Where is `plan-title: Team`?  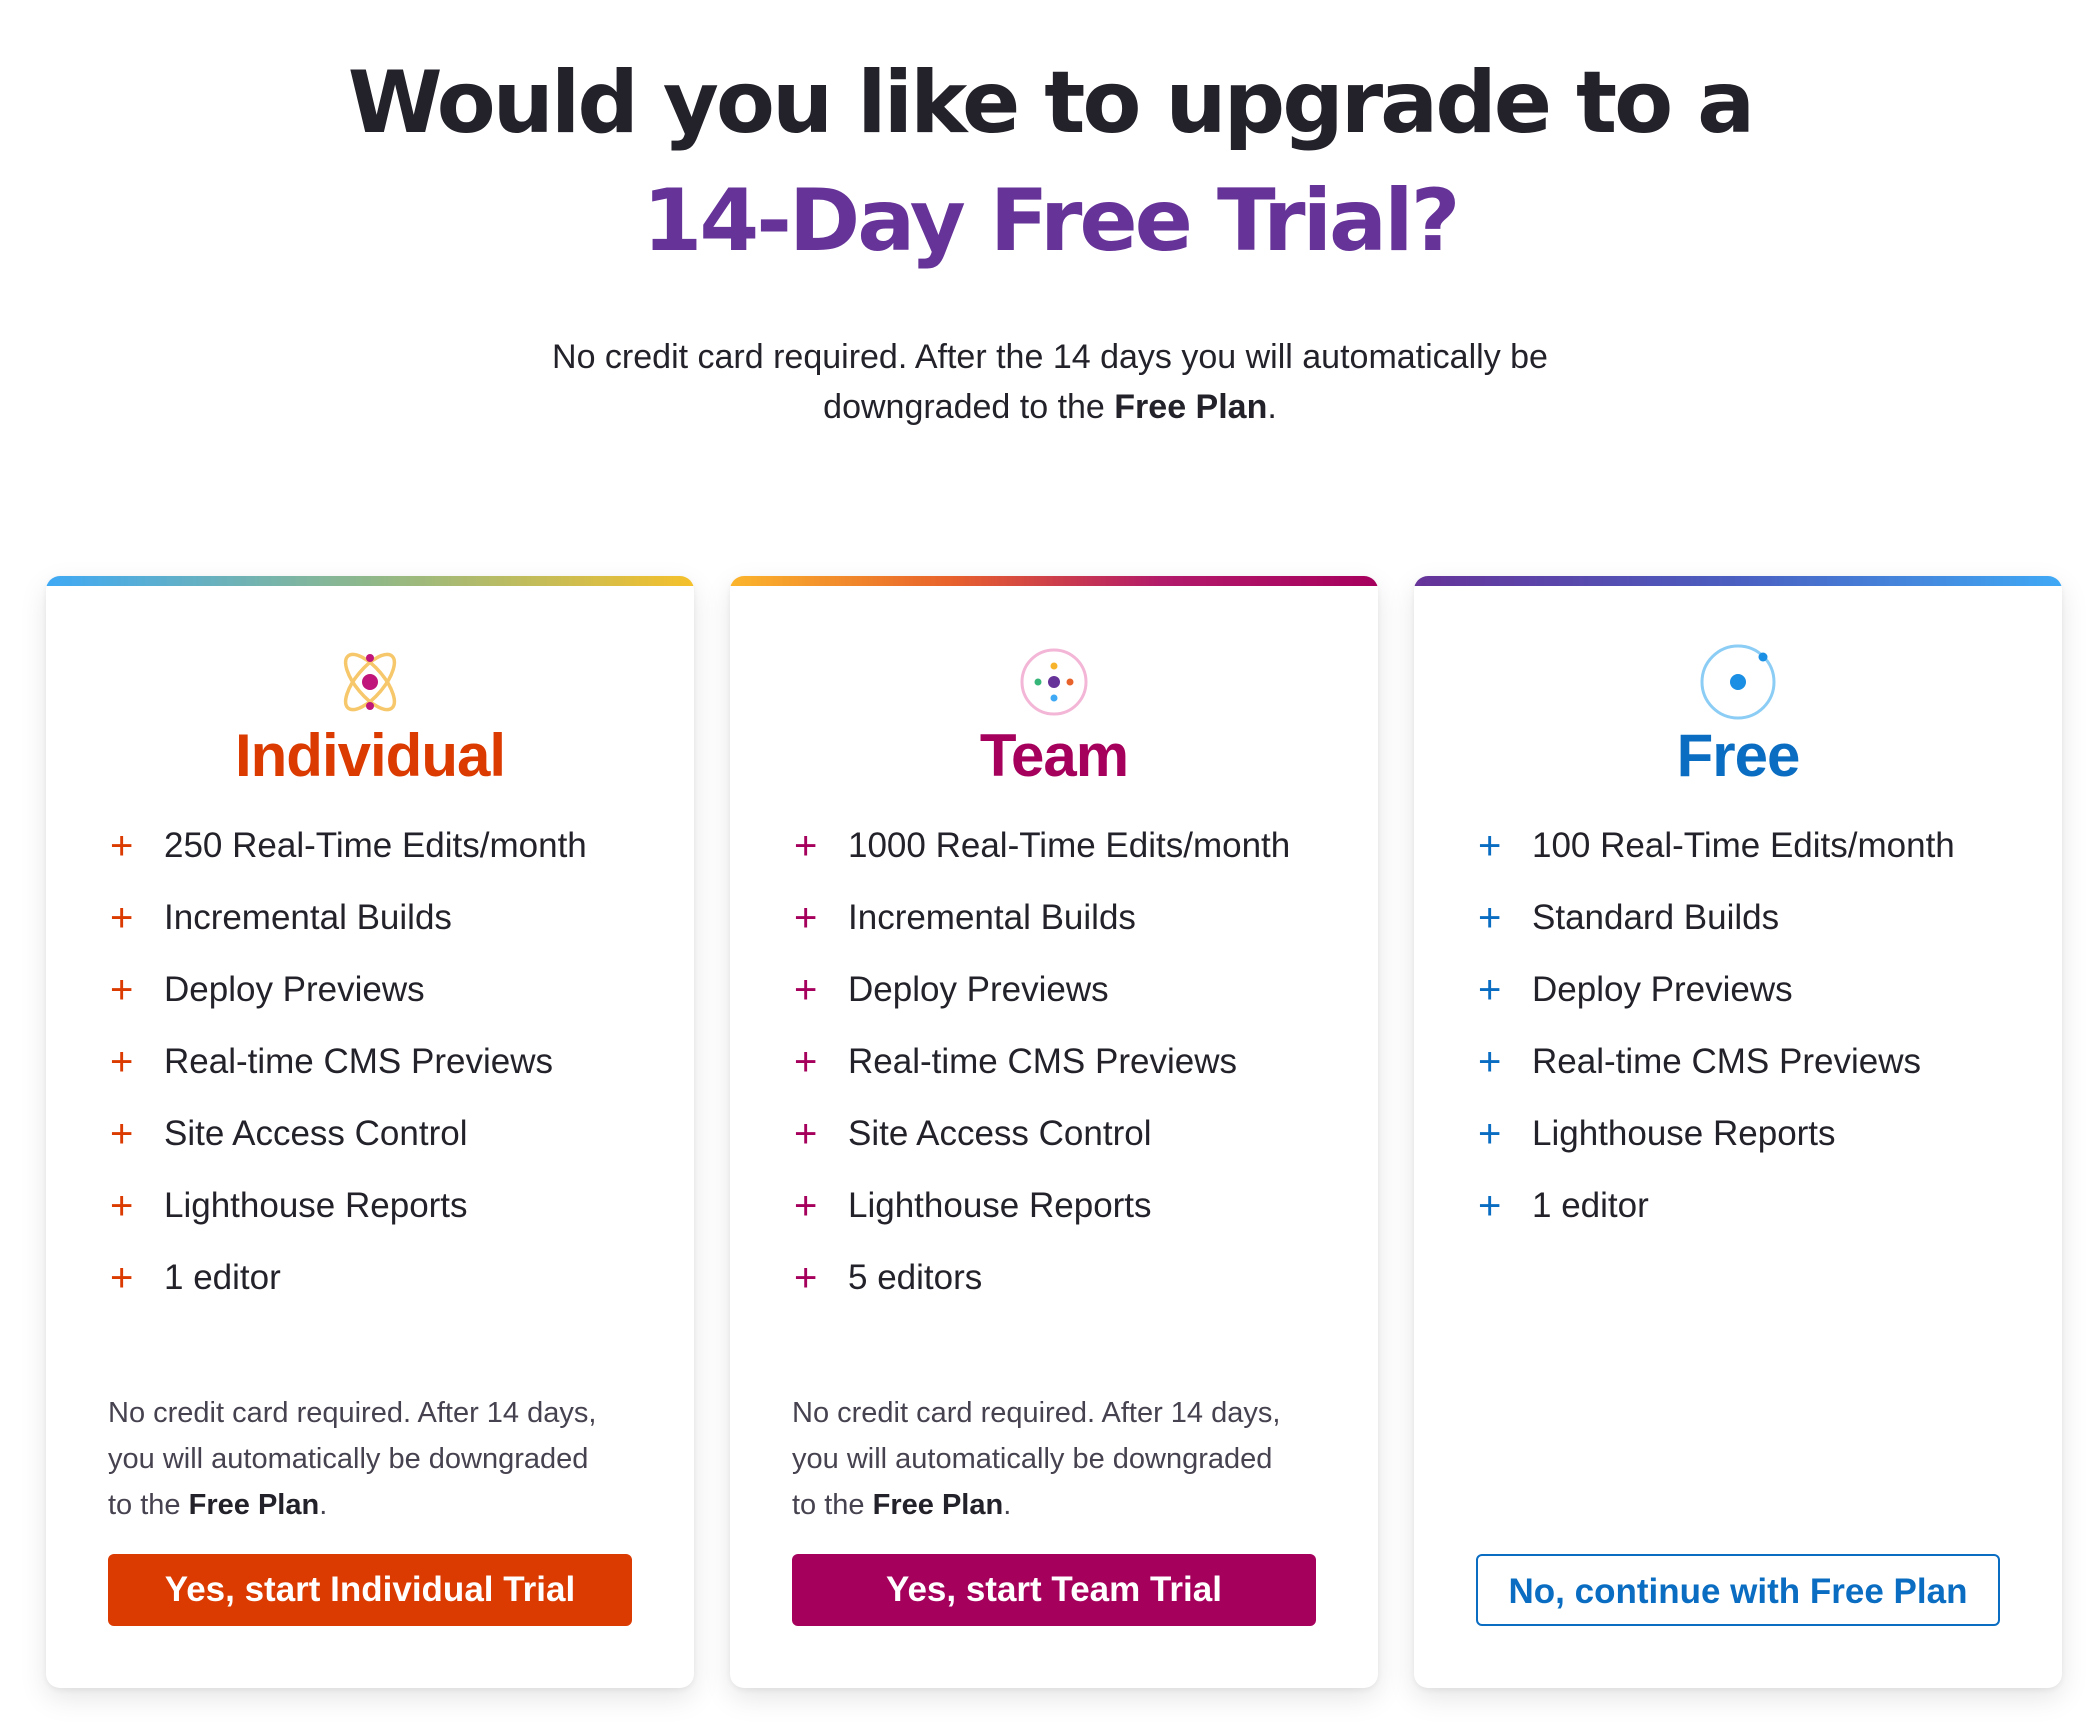 plan-title: Team is located at coordinates (1054, 755).